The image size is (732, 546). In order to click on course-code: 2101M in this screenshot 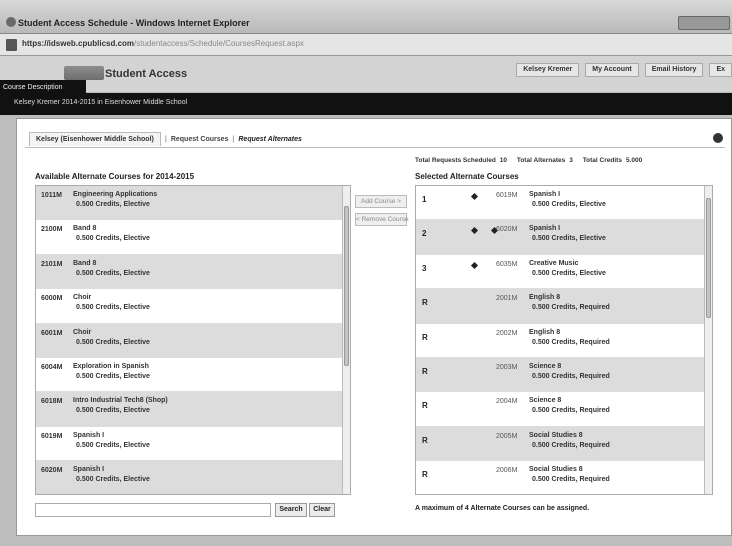, I will do `click(52, 264)`.